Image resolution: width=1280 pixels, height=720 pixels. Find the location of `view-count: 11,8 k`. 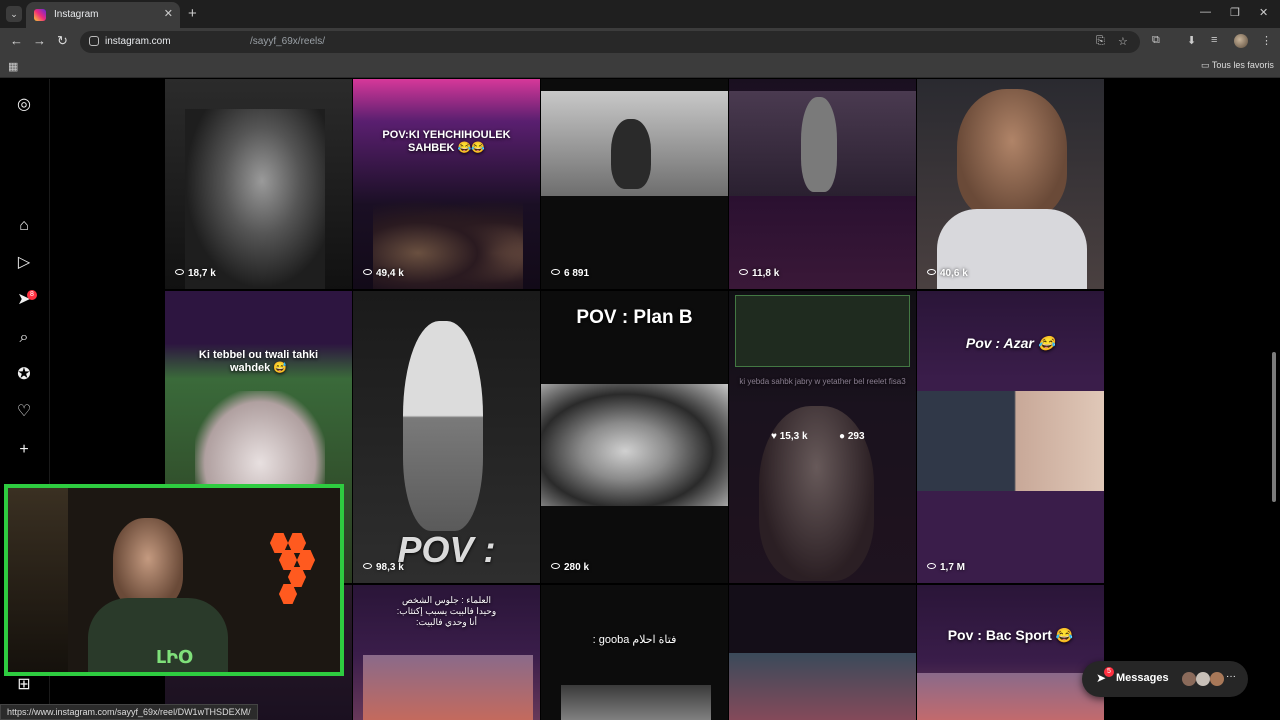

view-count: 11,8 k is located at coordinates (759, 273).